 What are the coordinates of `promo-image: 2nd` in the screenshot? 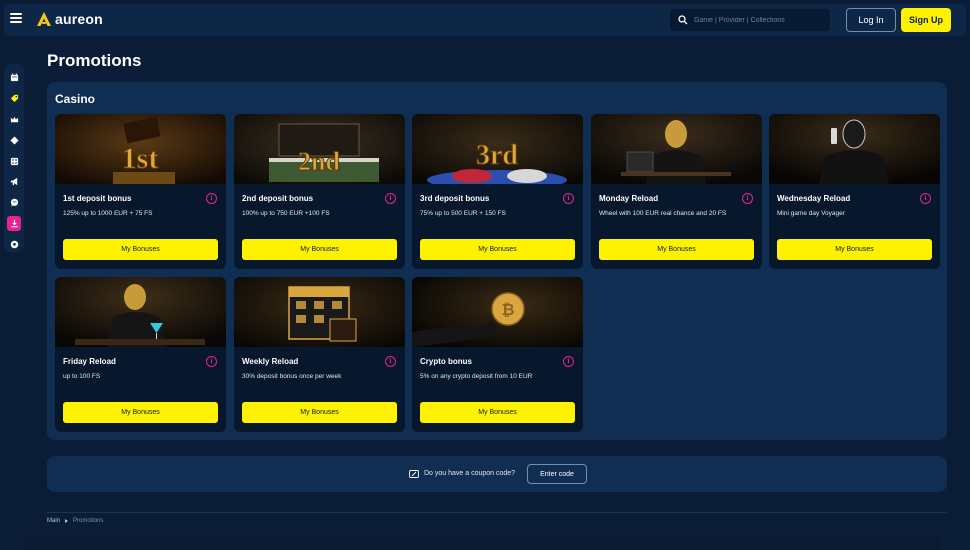 It's located at (319, 149).